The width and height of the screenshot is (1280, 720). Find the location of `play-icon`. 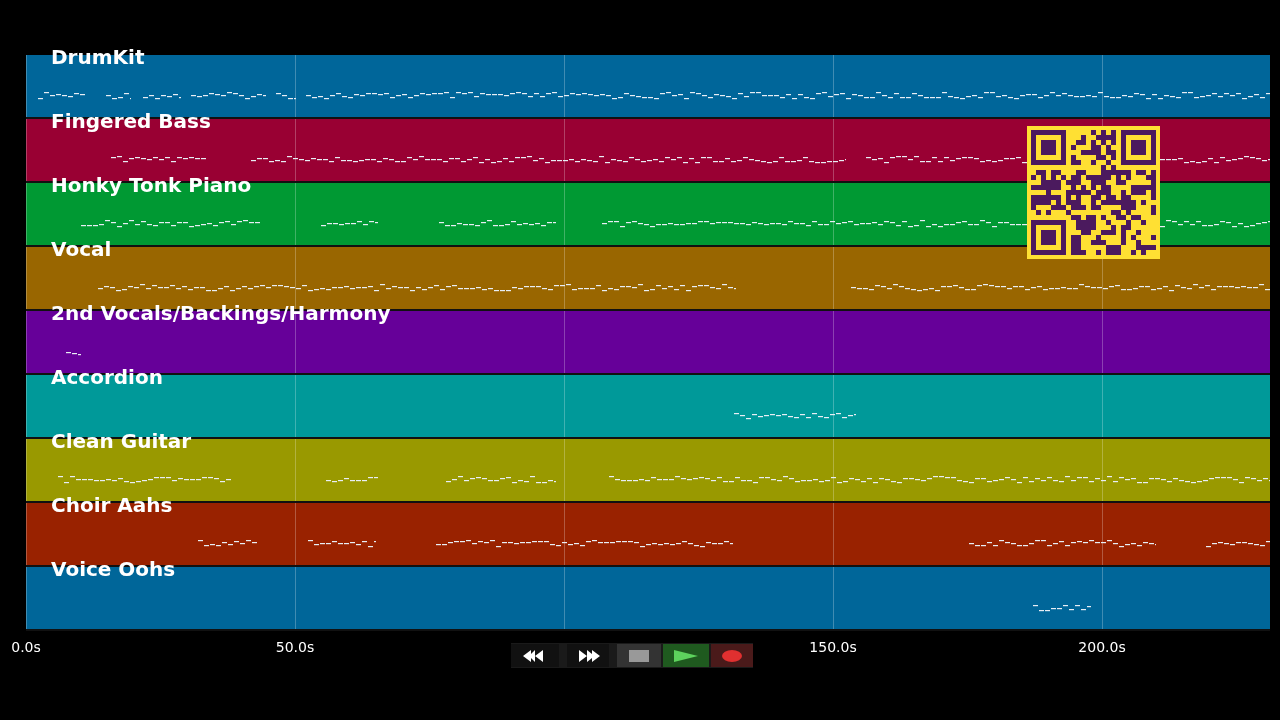

play-icon is located at coordinates (686, 655).